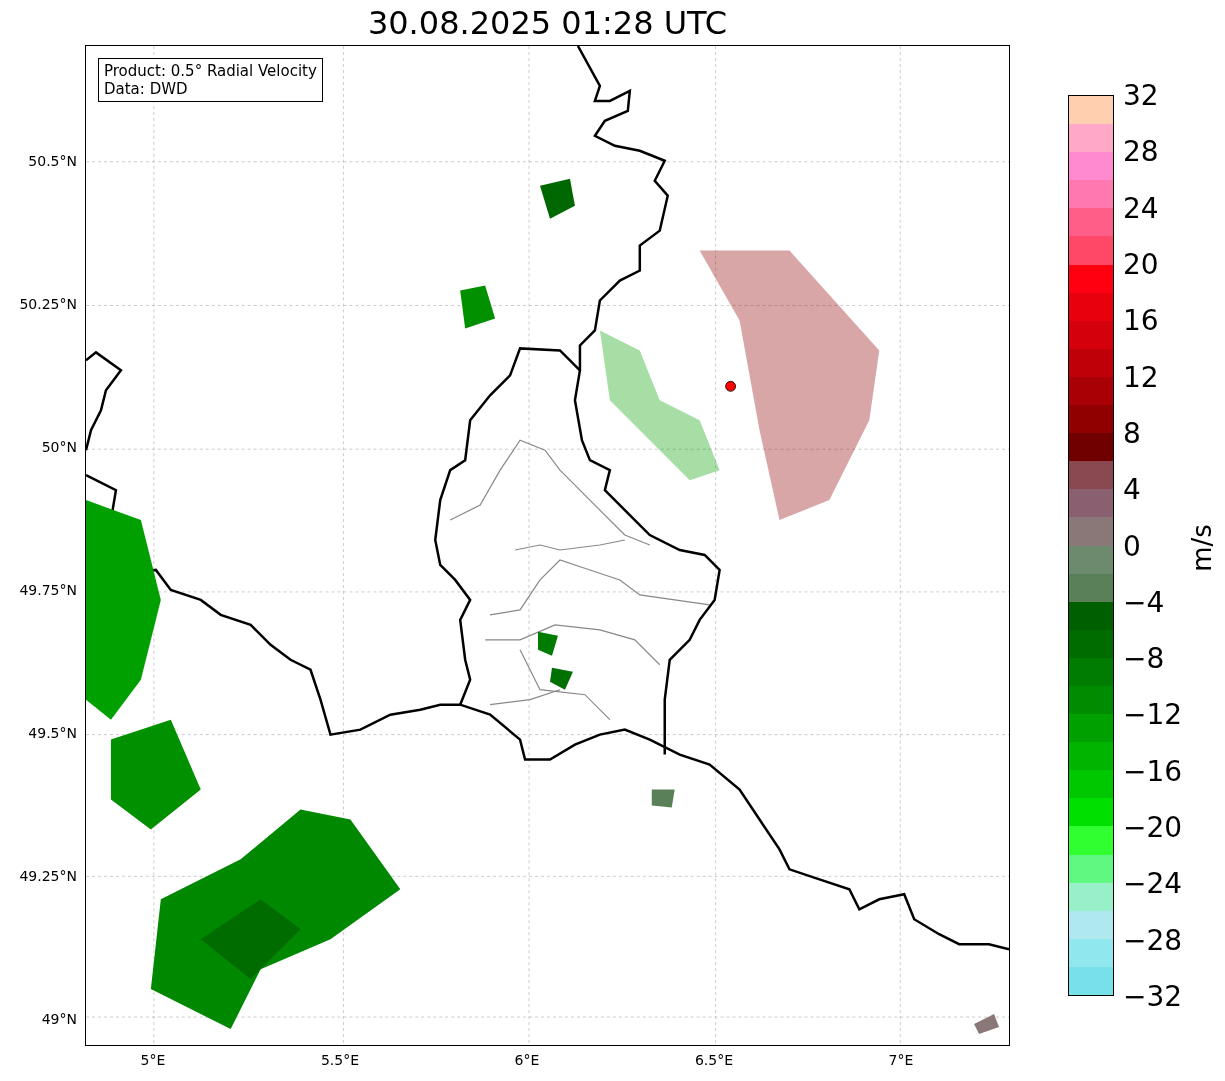  I want to click on scale-label: 20, so click(1141, 264).